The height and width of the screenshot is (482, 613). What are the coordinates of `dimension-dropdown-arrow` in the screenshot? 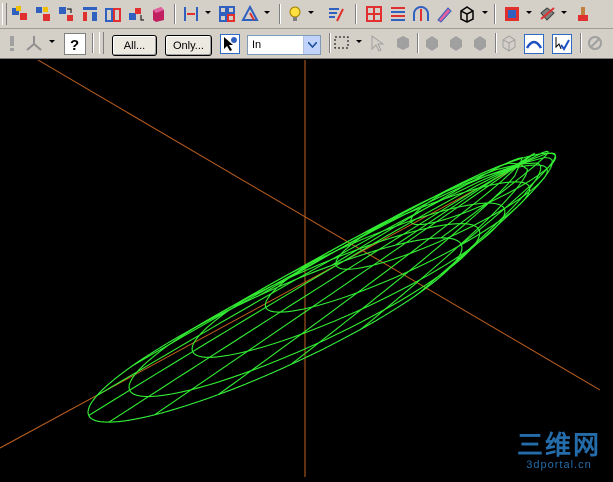 It's located at (208, 12).